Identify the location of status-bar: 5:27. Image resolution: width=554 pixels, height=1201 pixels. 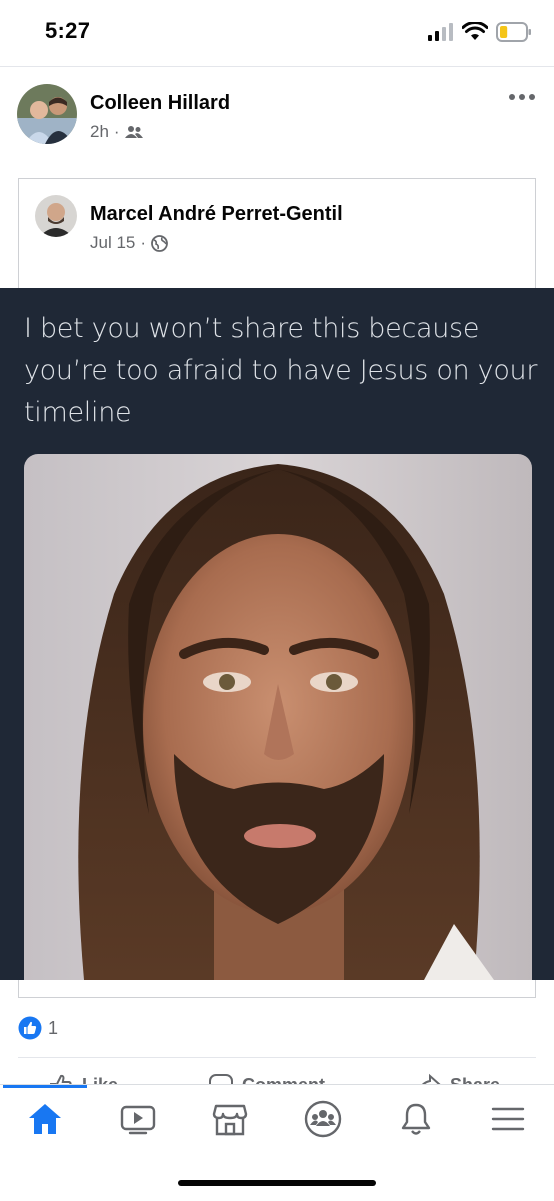
(277, 33).